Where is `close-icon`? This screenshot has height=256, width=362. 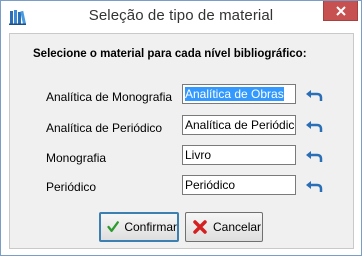 close-icon is located at coordinates (340, 10).